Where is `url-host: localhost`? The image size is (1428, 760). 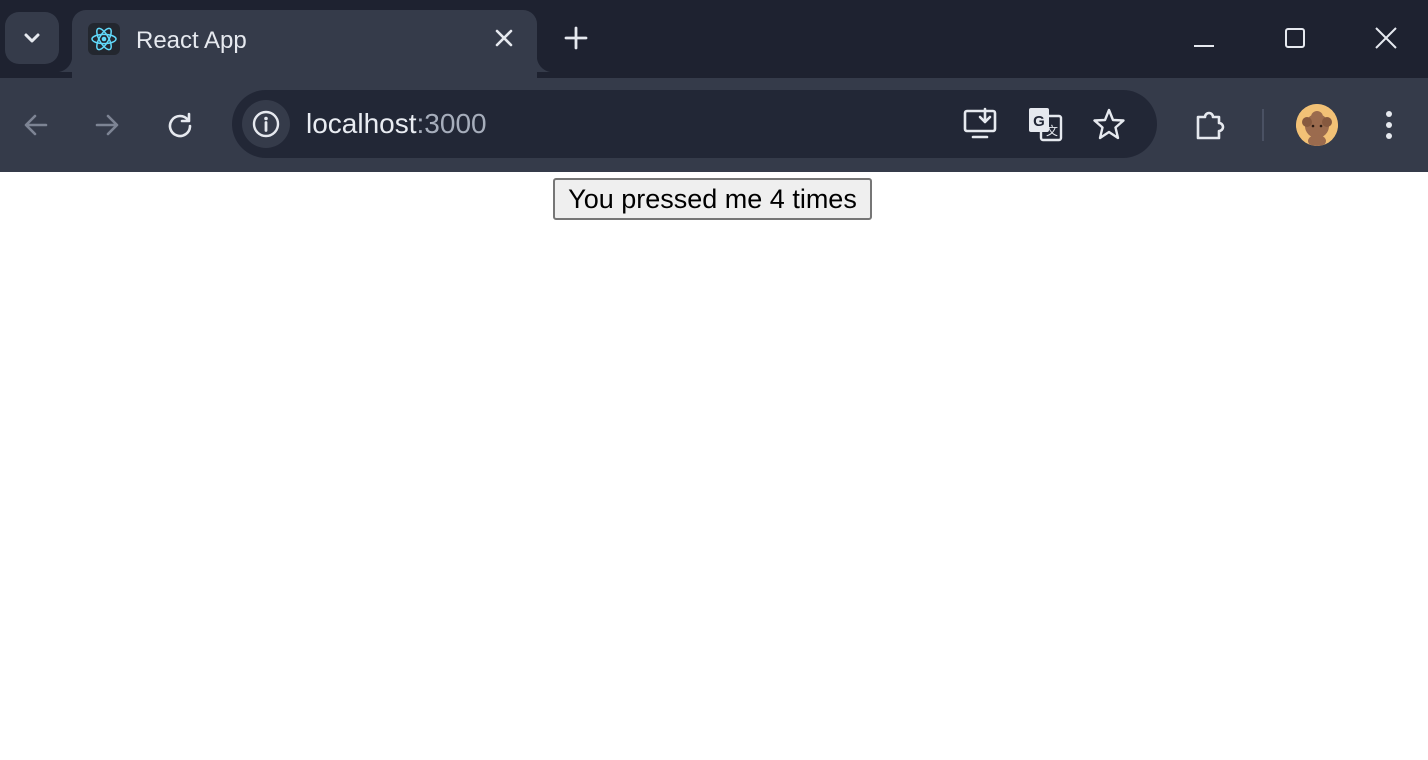 url-host: localhost is located at coordinates (361, 123).